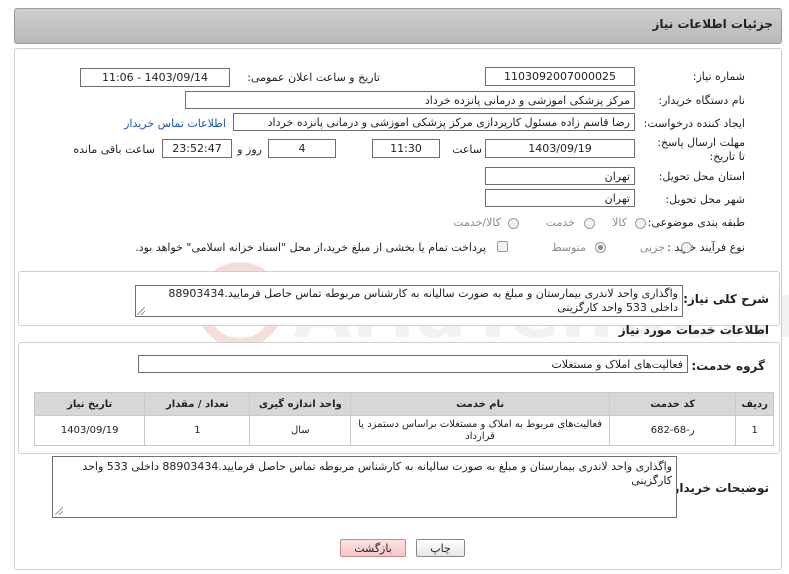 This screenshot has height=574, width=789. What do you see at coordinates (701, 176) in the screenshot?
I see `province-label: استان محل تحویل:` at bounding box center [701, 176].